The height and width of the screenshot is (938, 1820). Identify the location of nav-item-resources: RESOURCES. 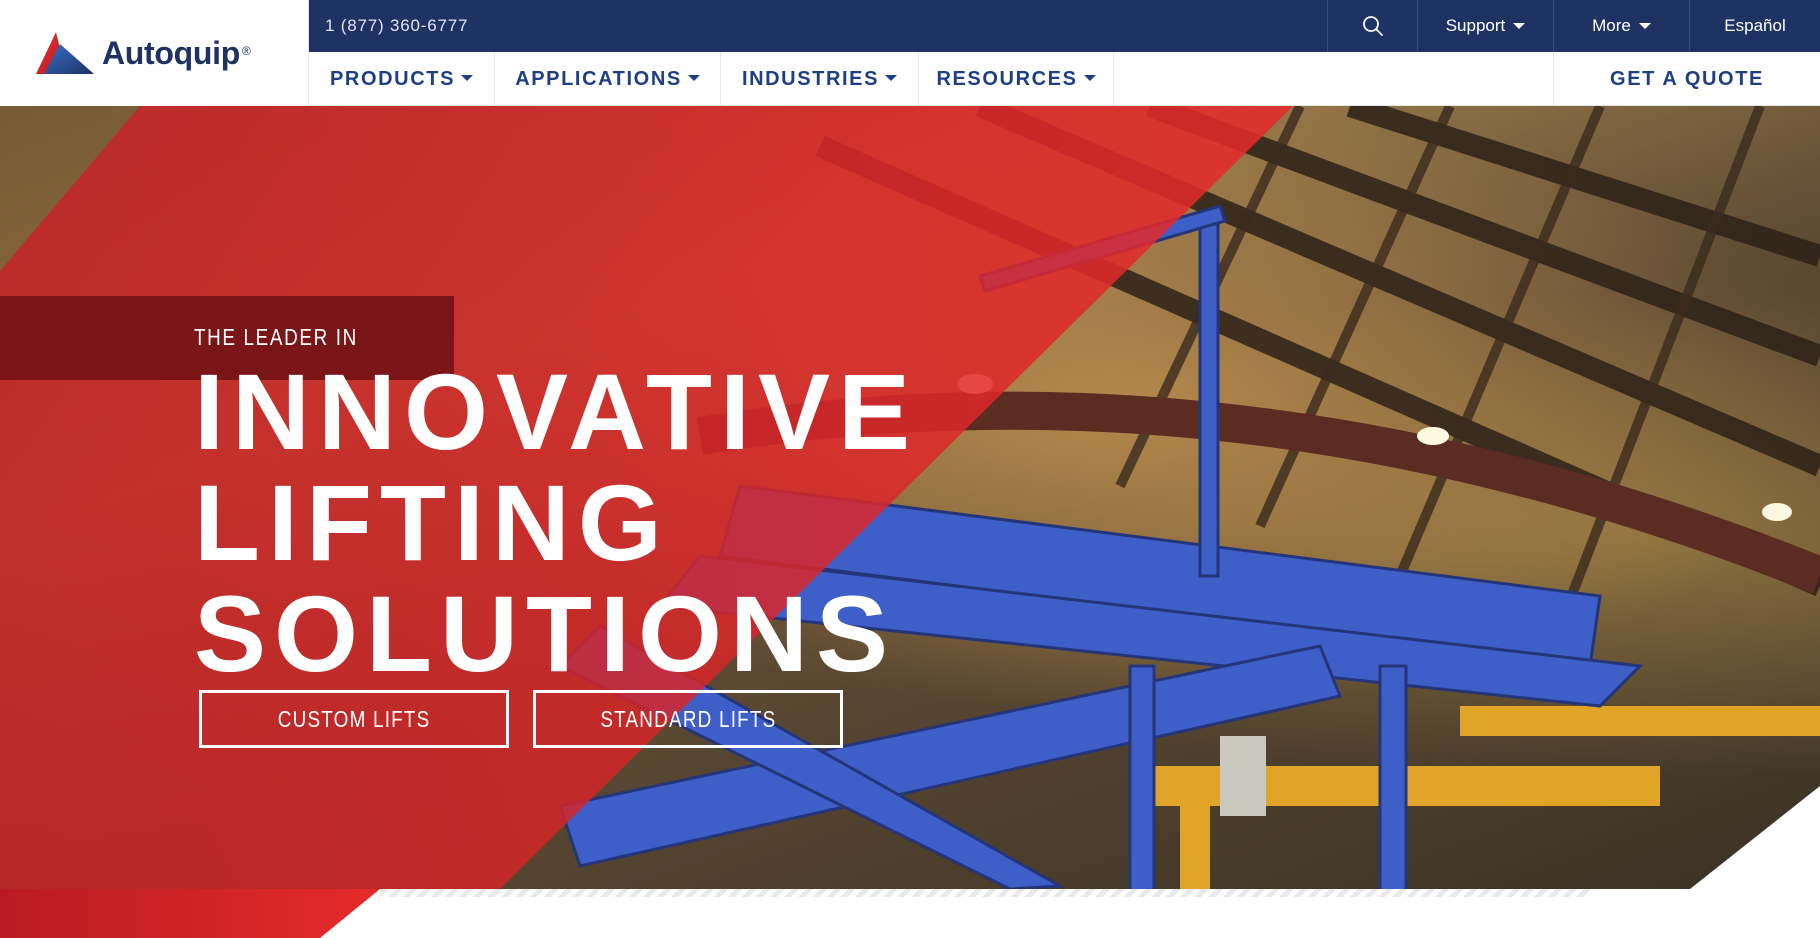
(1016, 79).